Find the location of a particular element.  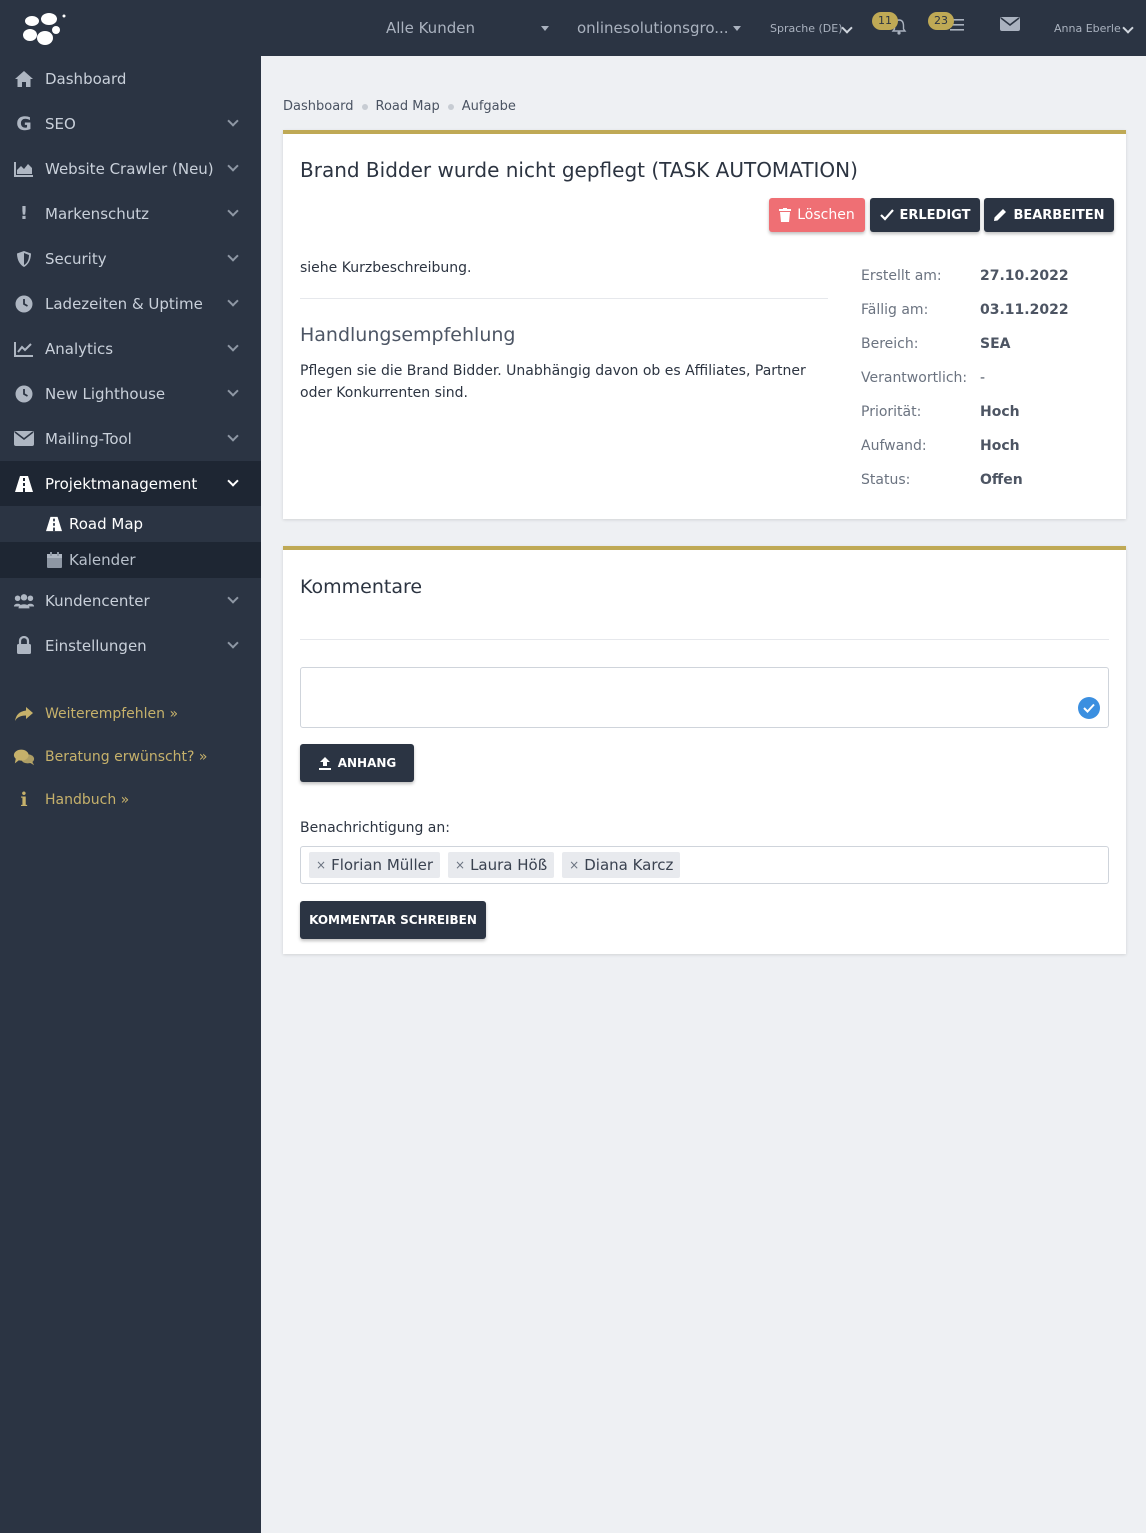

link-label: Weiterempfehlen » is located at coordinates (112, 713).